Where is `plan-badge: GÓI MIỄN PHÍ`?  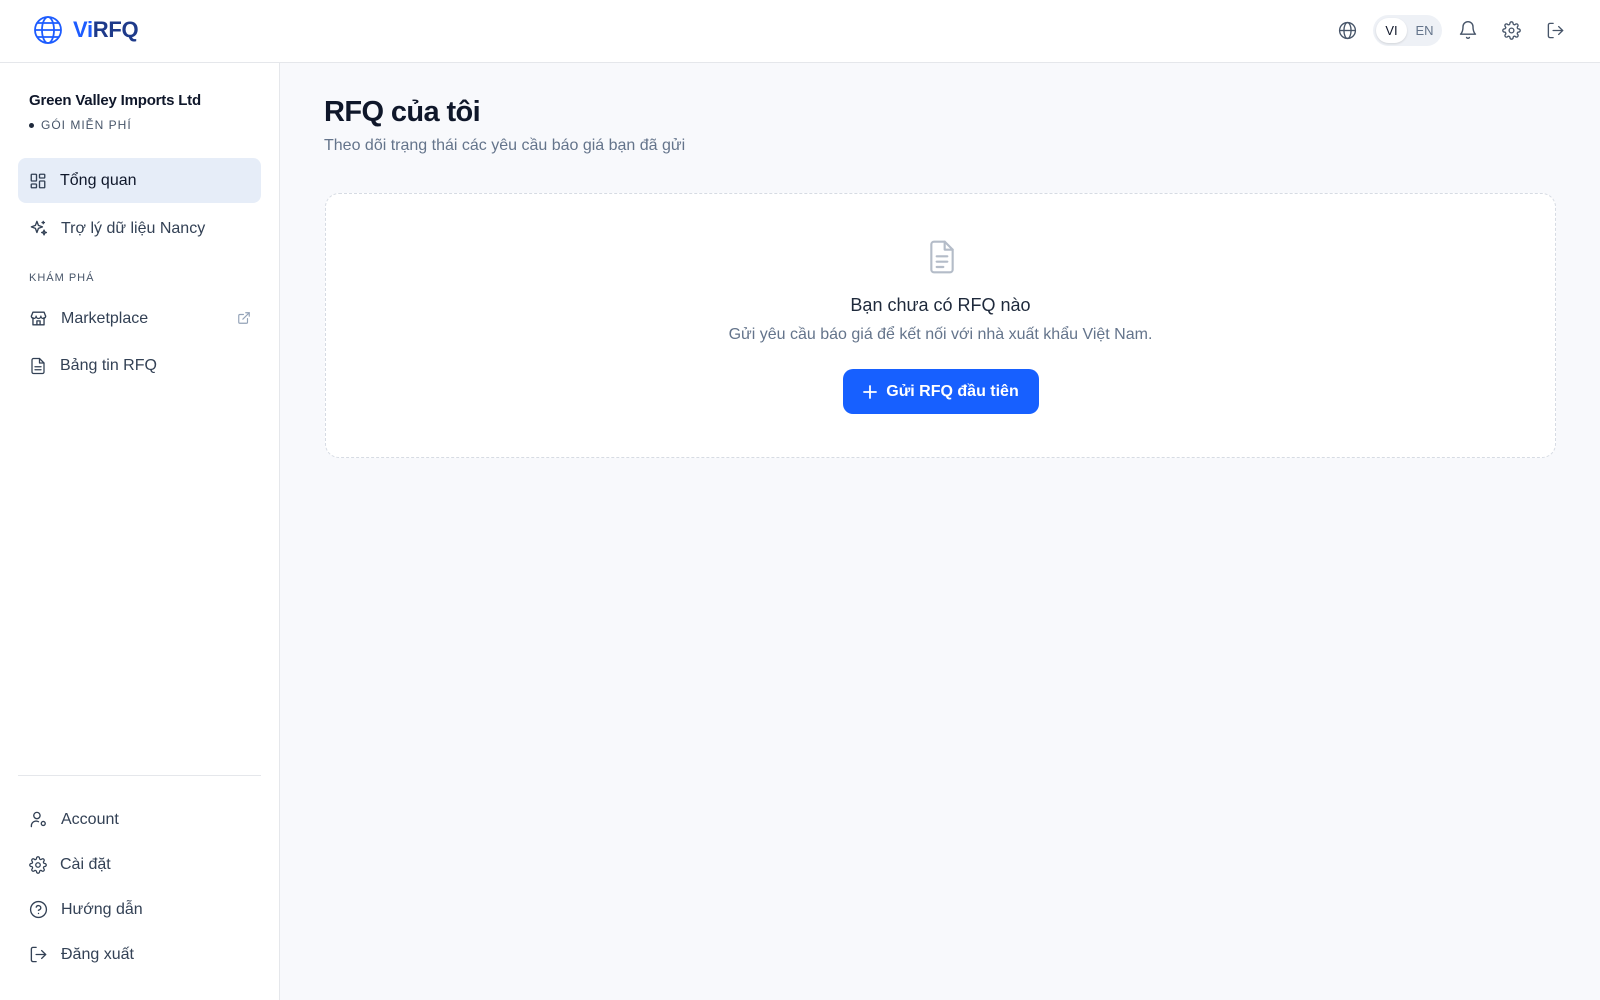 plan-badge: GÓI MIỄN PHÍ is located at coordinates (80, 125).